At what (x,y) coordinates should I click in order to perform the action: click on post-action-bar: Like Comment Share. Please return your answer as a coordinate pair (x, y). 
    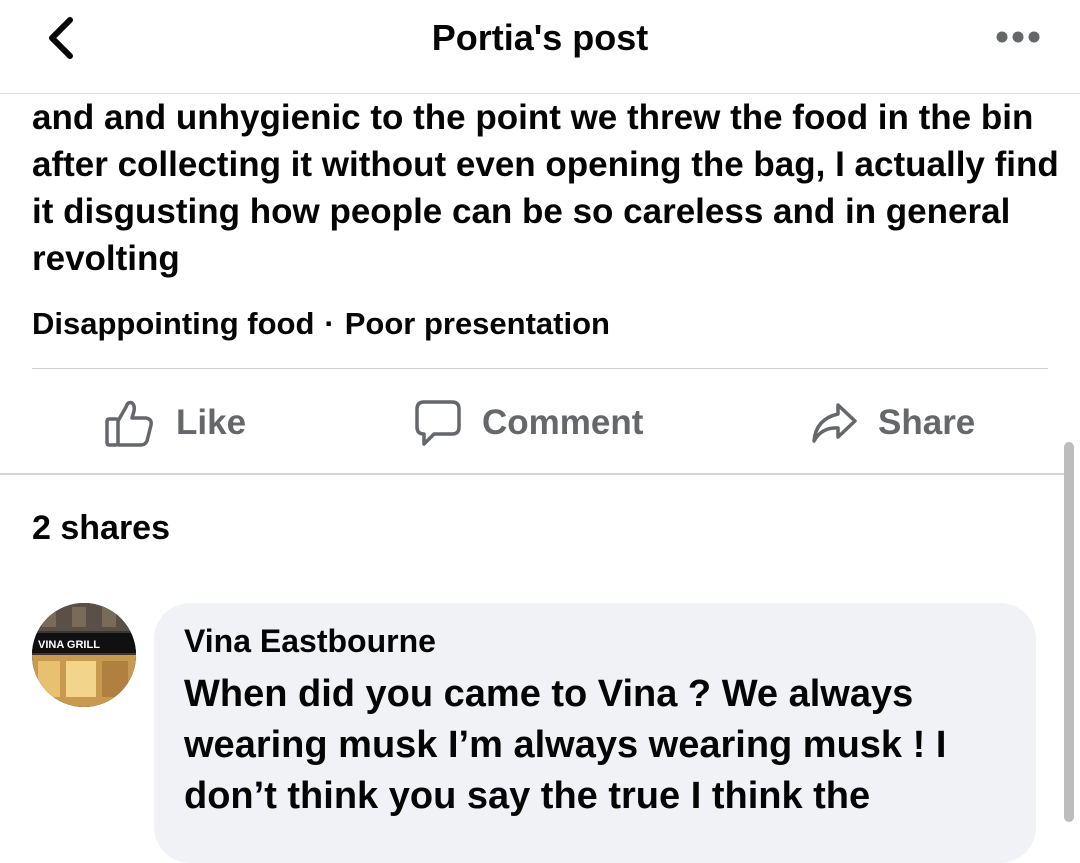
    Looking at the image, I should click on (540, 421).